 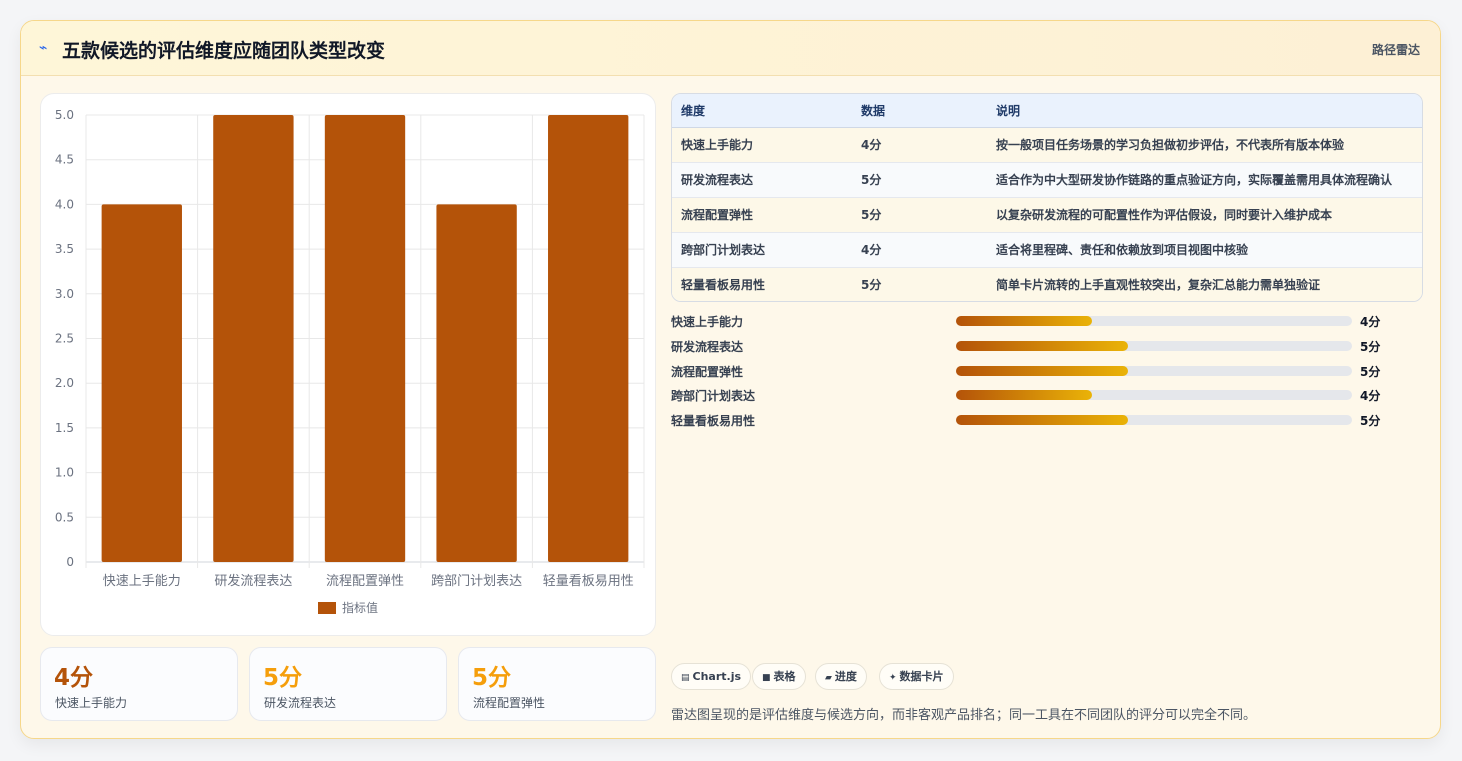 What do you see at coordinates (64, 160) in the screenshot?
I see `y-tick-label: 4.5` at bounding box center [64, 160].